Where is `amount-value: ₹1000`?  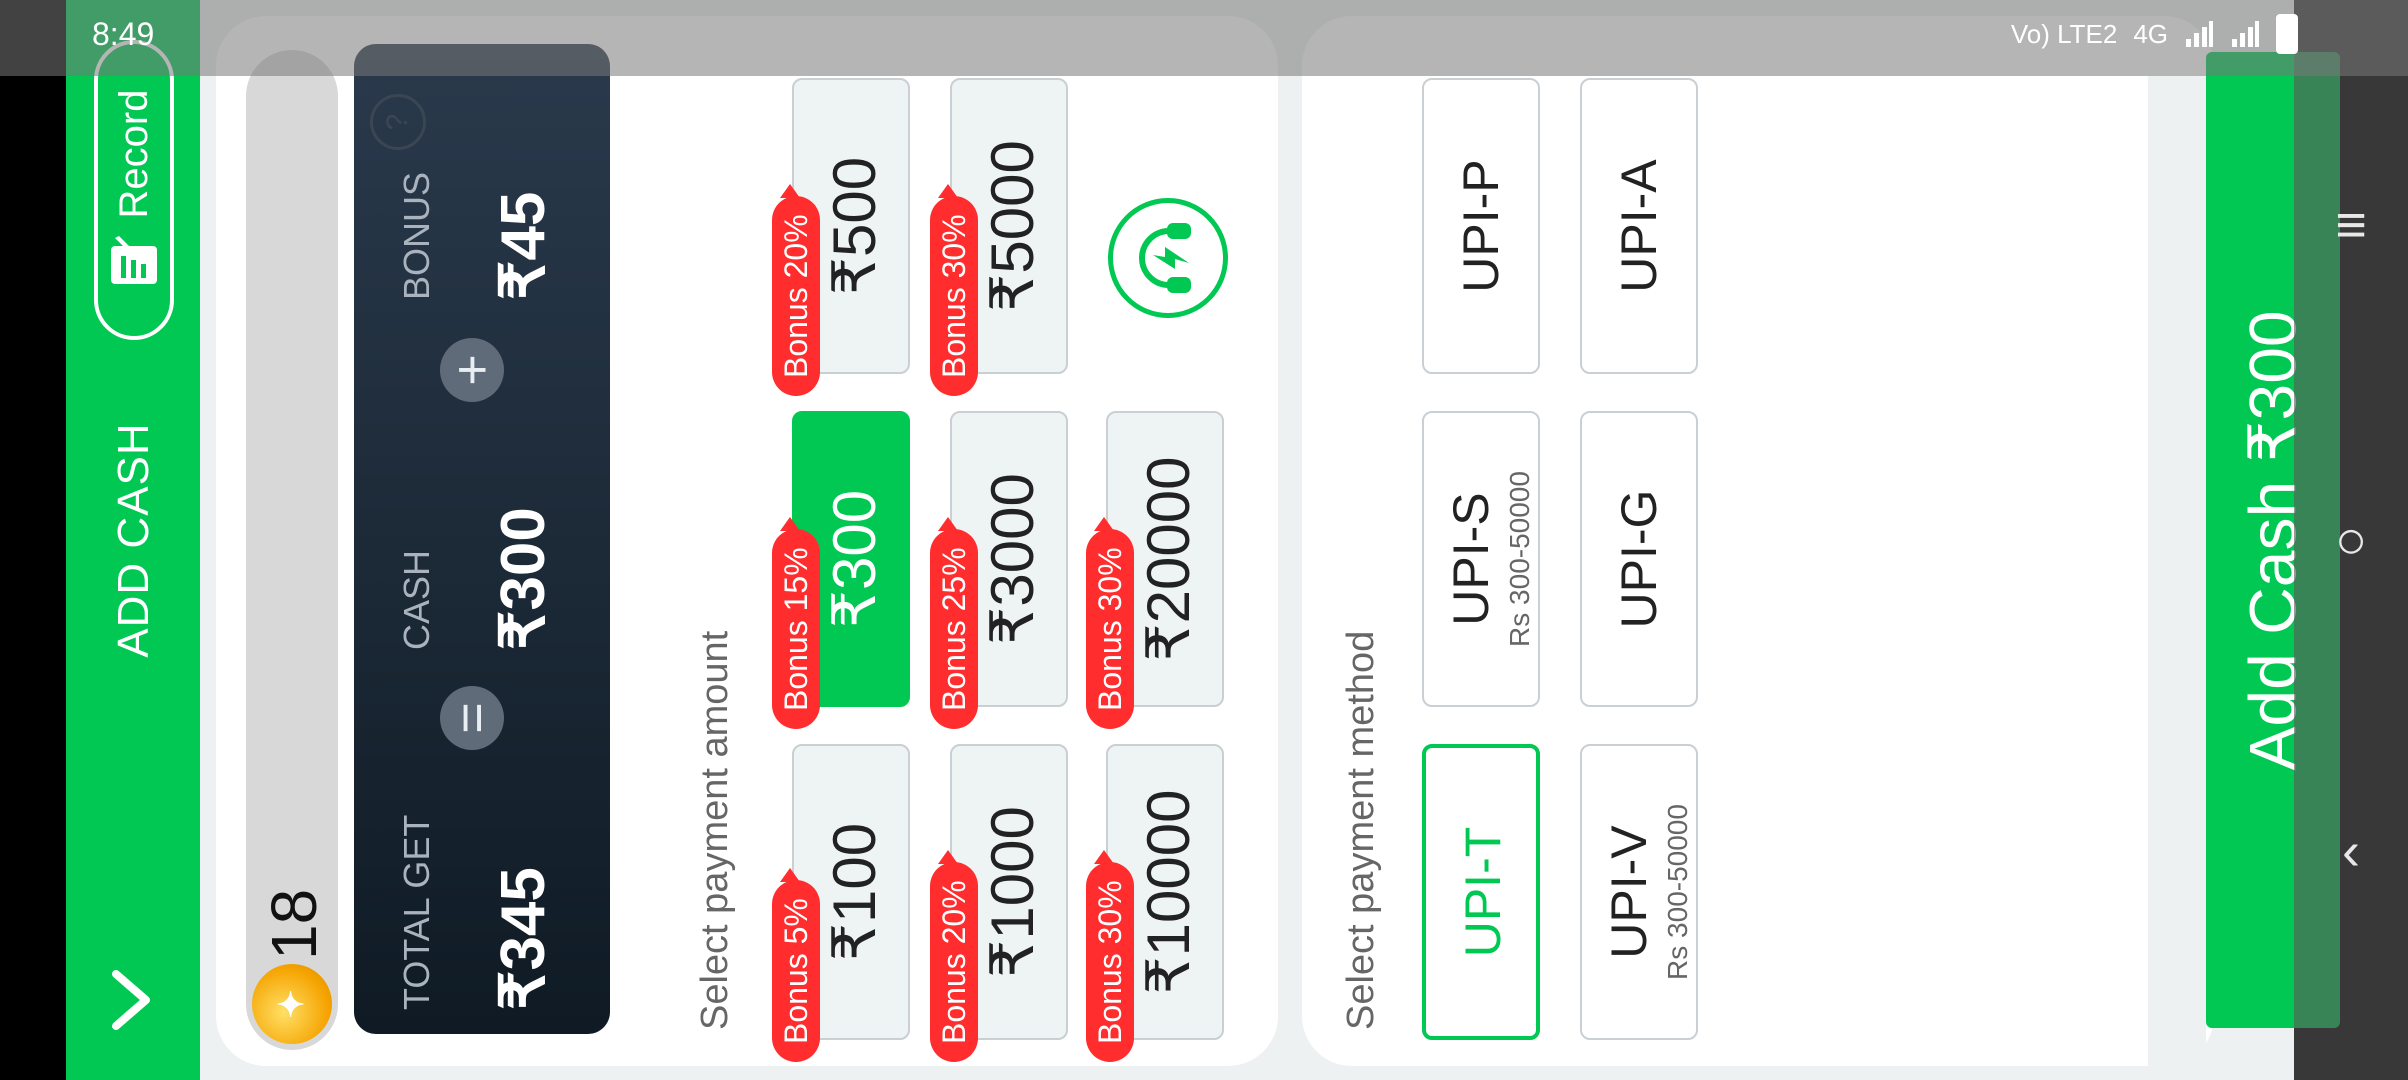 amount-value: ₹1000 is located at coordinates (1012, 892).